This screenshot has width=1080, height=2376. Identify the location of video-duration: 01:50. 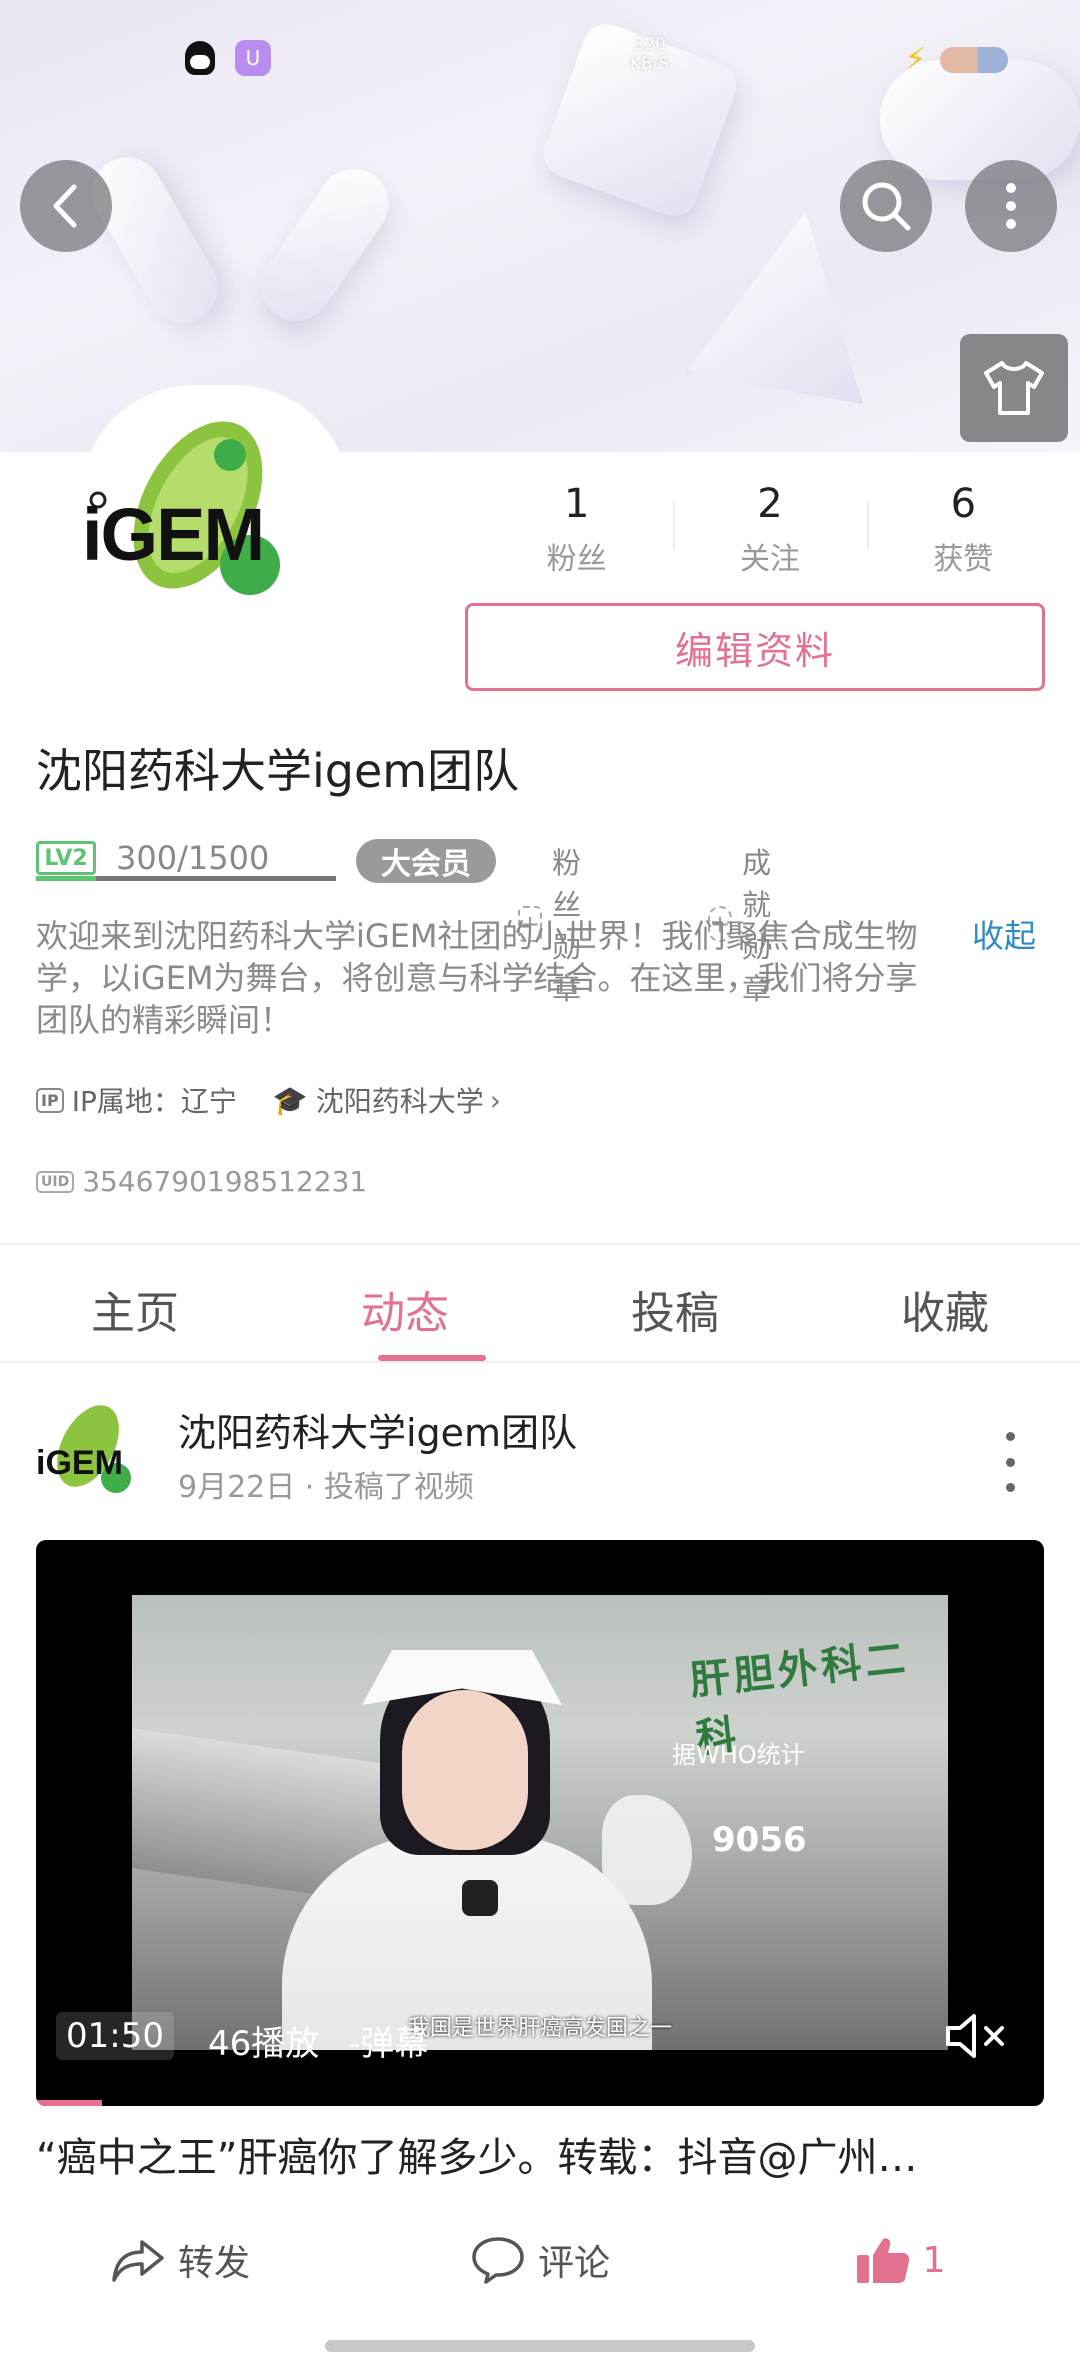
(115, 2036).